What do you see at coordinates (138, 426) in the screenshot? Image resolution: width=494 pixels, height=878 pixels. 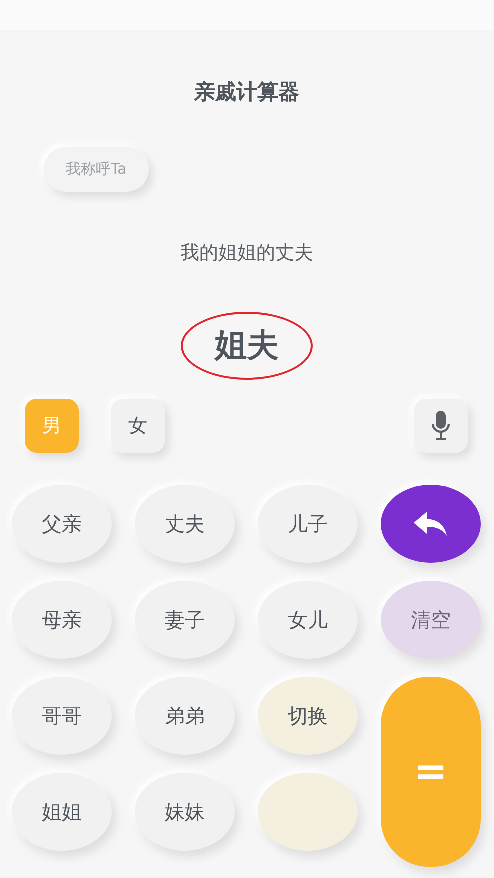 I see `gender-button: 女` at bounding box center [138, 426].